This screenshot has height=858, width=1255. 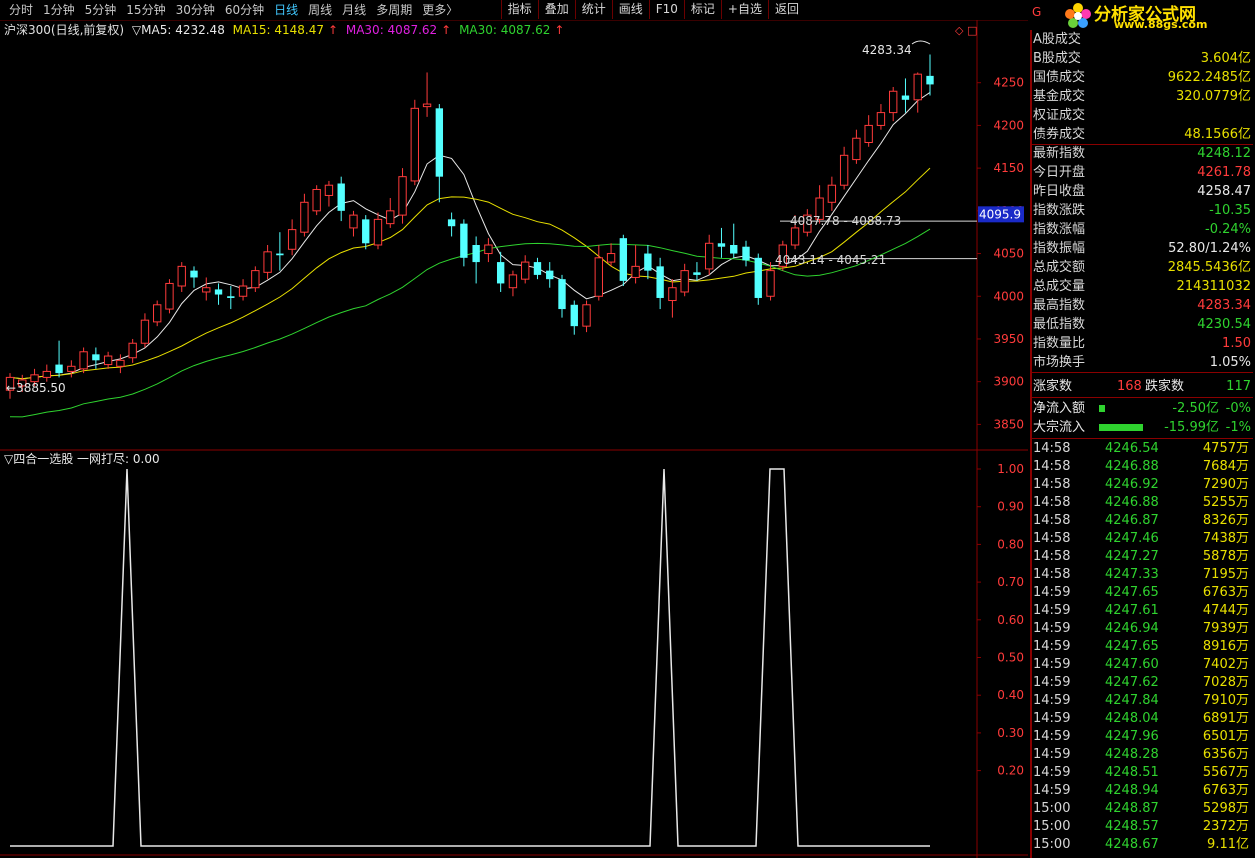 What do you see at coordinates (1142, 324) in the screenshot?
I see `stat-row: 最低指数 4230.54` at bounding box center [1142, 324].